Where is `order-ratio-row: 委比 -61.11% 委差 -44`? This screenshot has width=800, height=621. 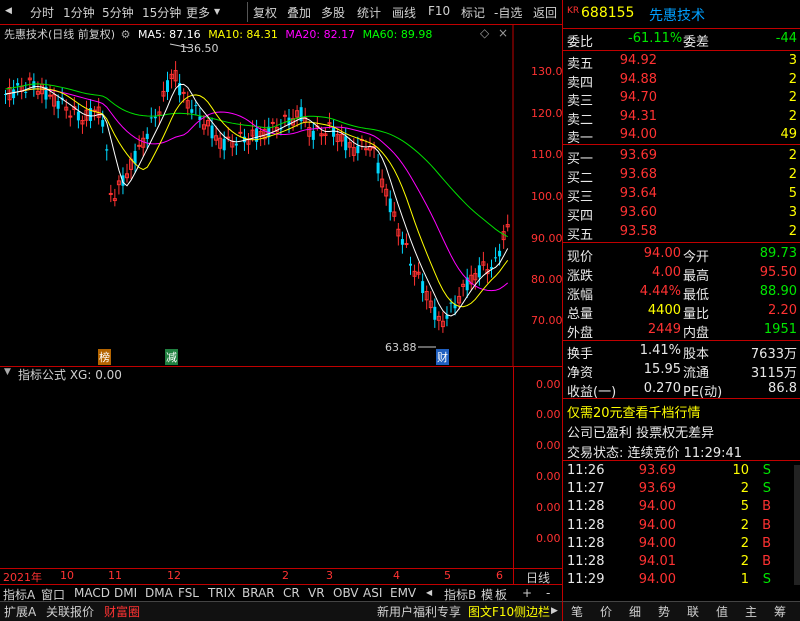 order-ratio-row: 委比 -61.11% 委差 -44 is located at coordinates (681, 40).